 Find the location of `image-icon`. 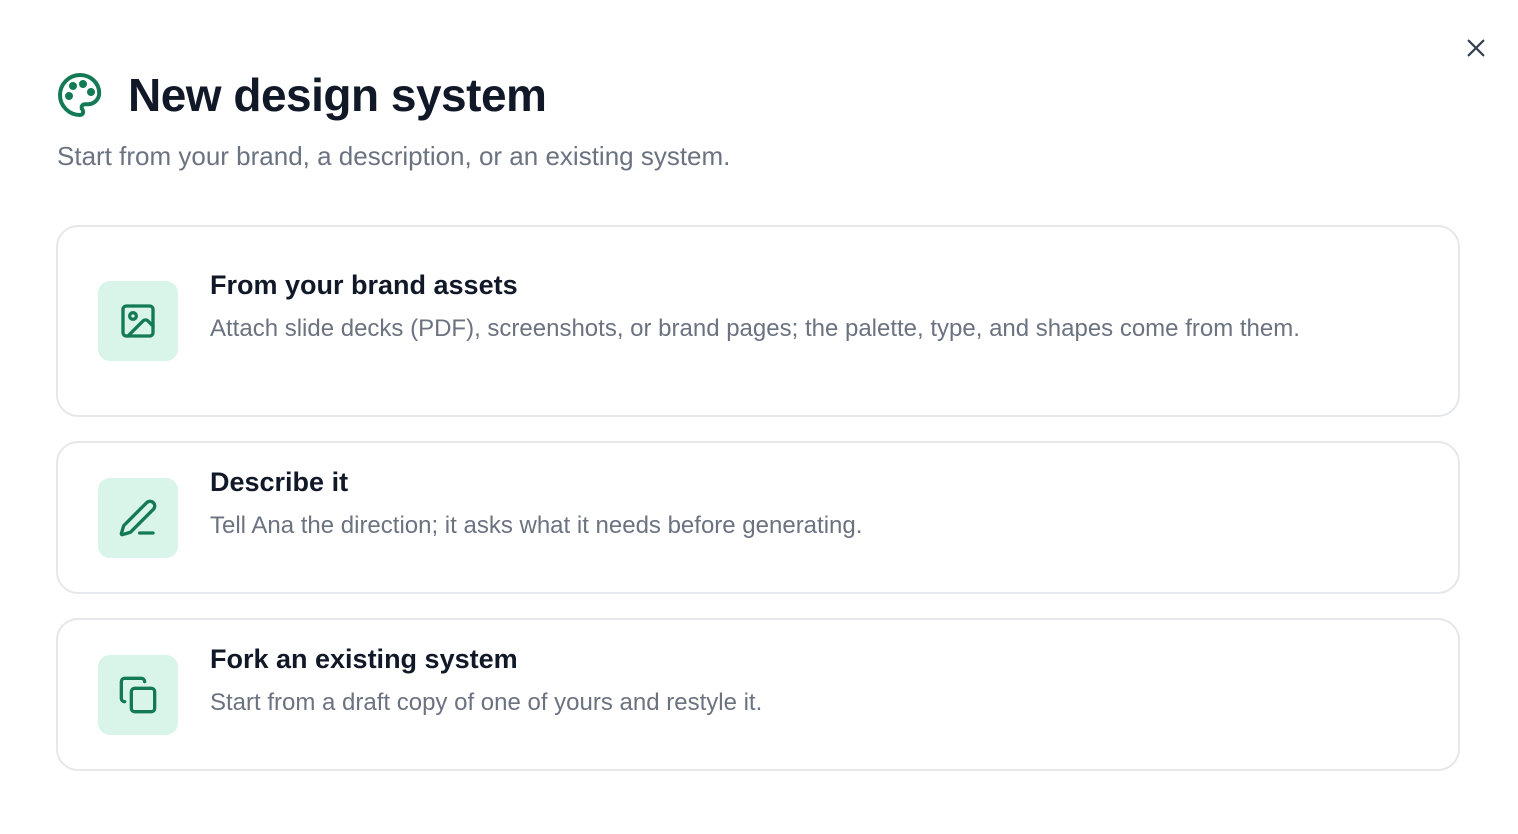

image-icon is located at coordinates (138, 321).